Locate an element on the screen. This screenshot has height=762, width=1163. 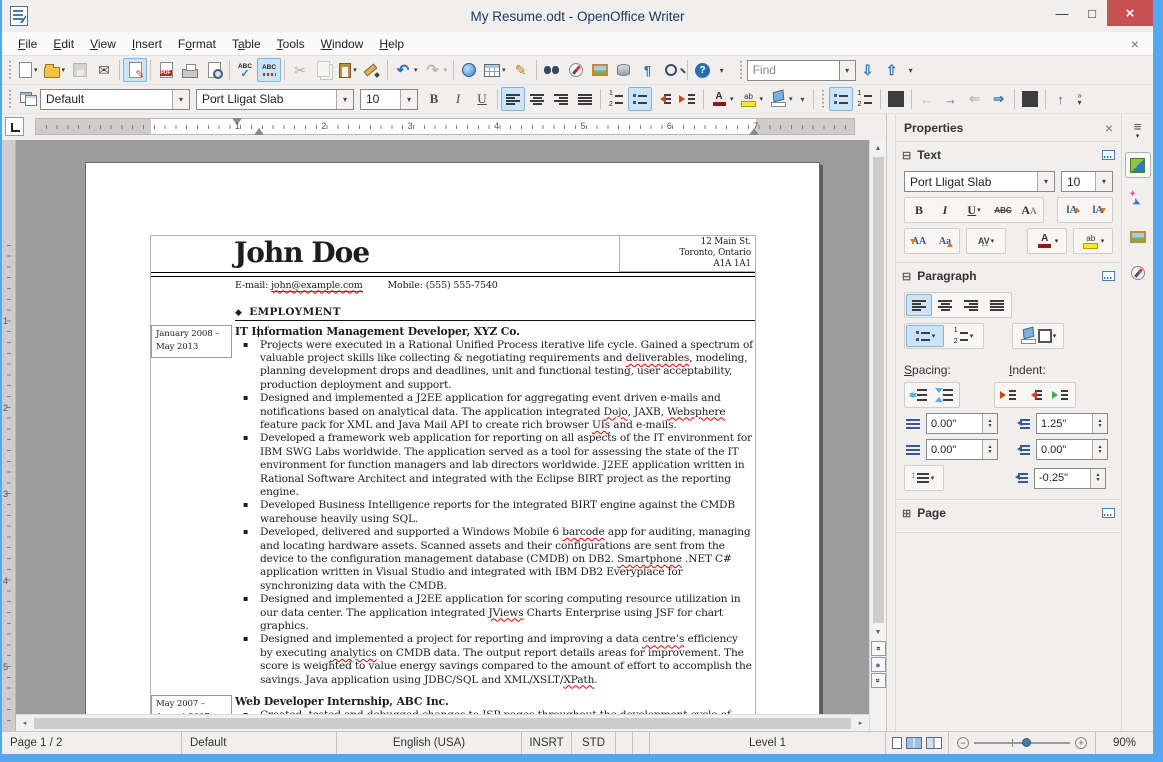
auto-spellcheck-button is located at coordinates (269, 70).